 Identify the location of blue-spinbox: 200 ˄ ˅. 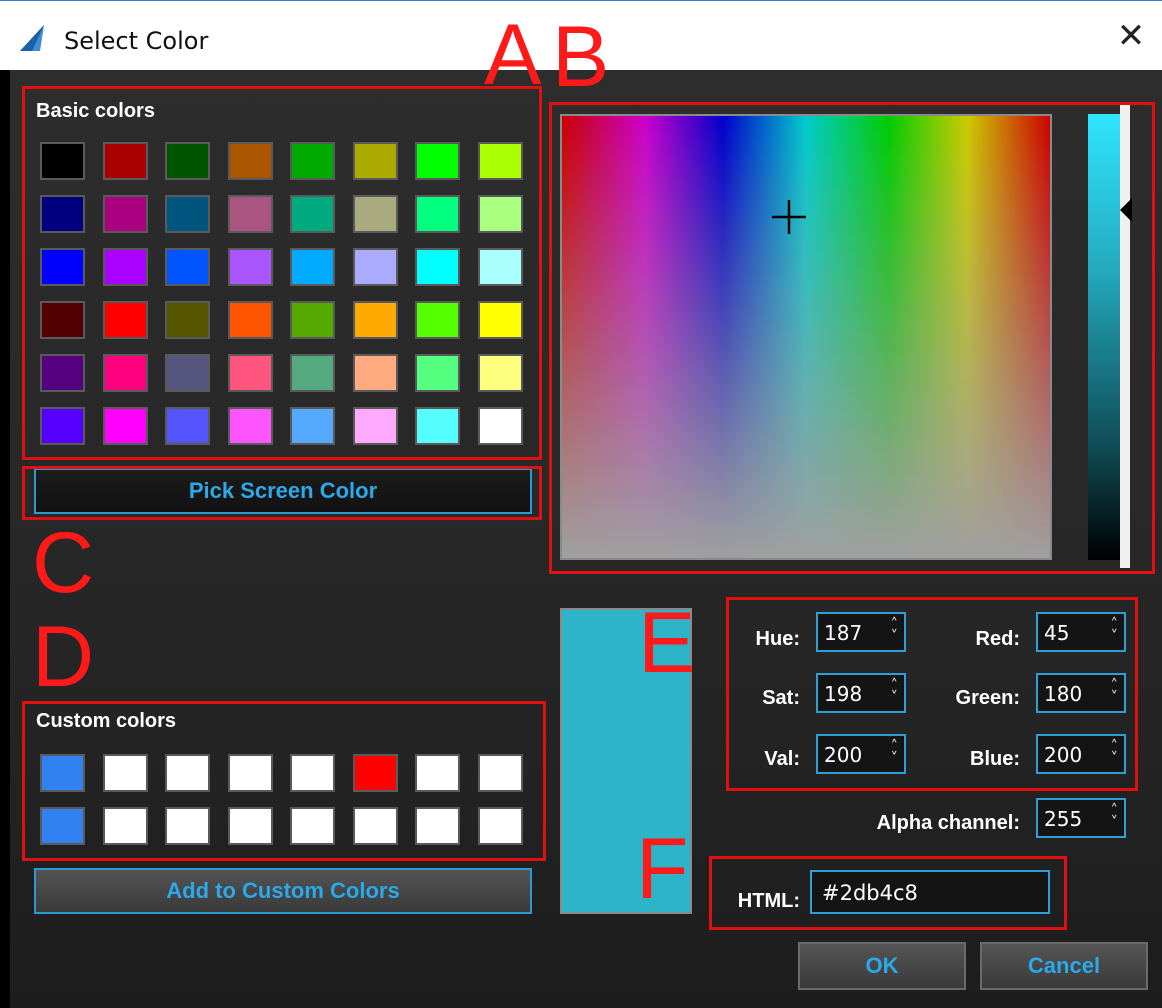
(1081, 754).